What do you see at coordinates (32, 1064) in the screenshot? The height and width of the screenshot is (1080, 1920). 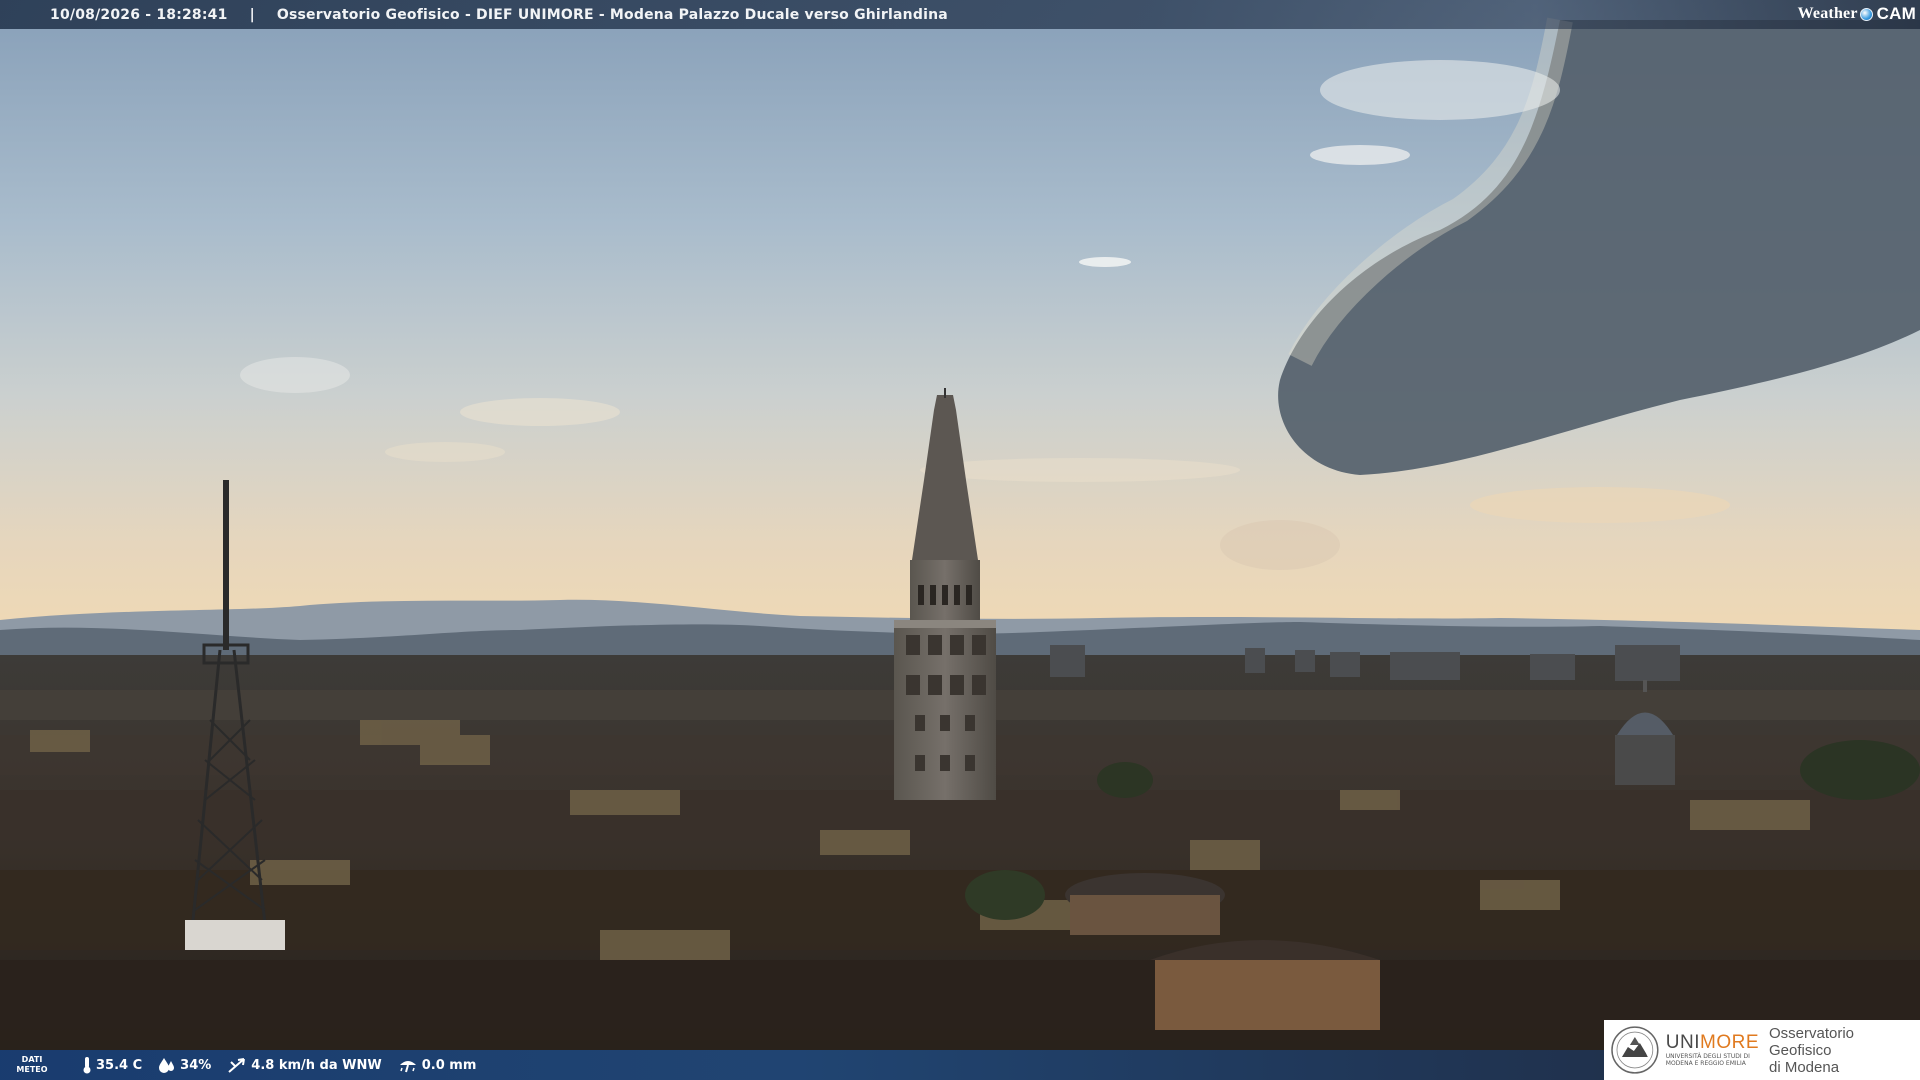 I see `dati-meteo-label: DATI METEO` at bounding box center [32, 1064].